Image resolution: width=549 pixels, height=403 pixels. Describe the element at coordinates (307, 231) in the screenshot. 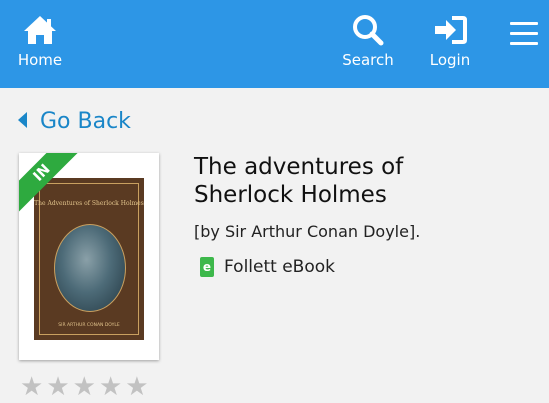

I see `book-author: [by Sir Arthur Conan Doyle].` at that location.